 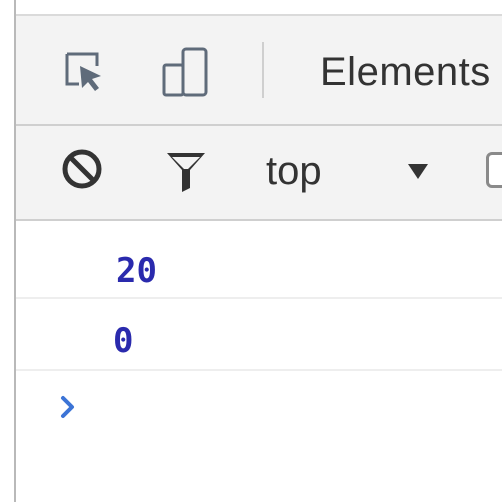 I want to click on inspect-element-icon, so click(x=84, y=71).